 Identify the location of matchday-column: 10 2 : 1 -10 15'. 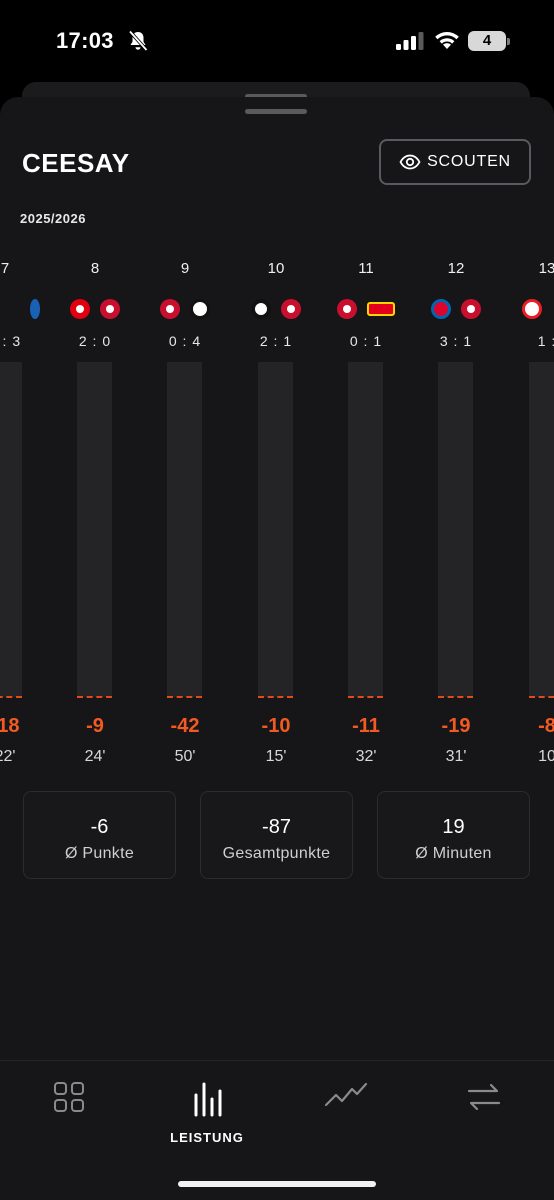
(276, 515).